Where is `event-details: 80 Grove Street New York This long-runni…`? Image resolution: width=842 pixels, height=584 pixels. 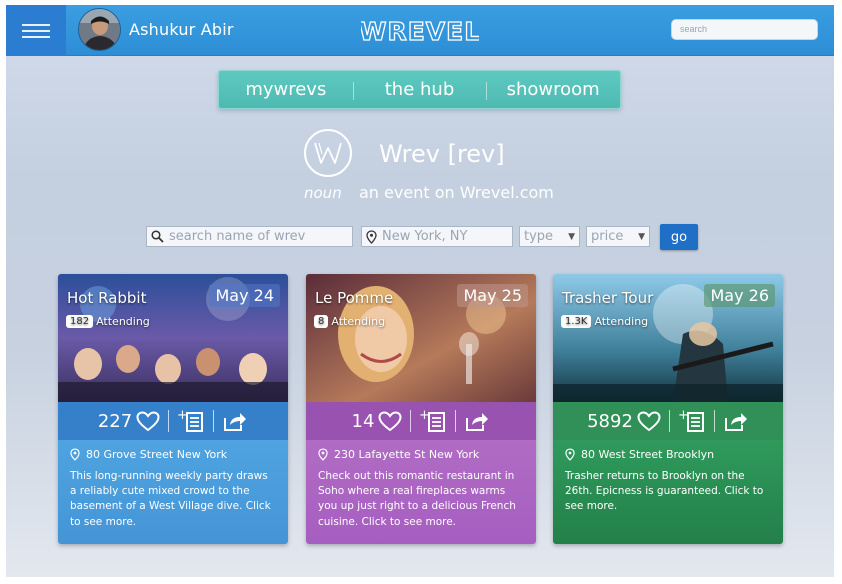 event-details: 80 Grove Street New York This long-runni… is located at coordinates (173, 492).